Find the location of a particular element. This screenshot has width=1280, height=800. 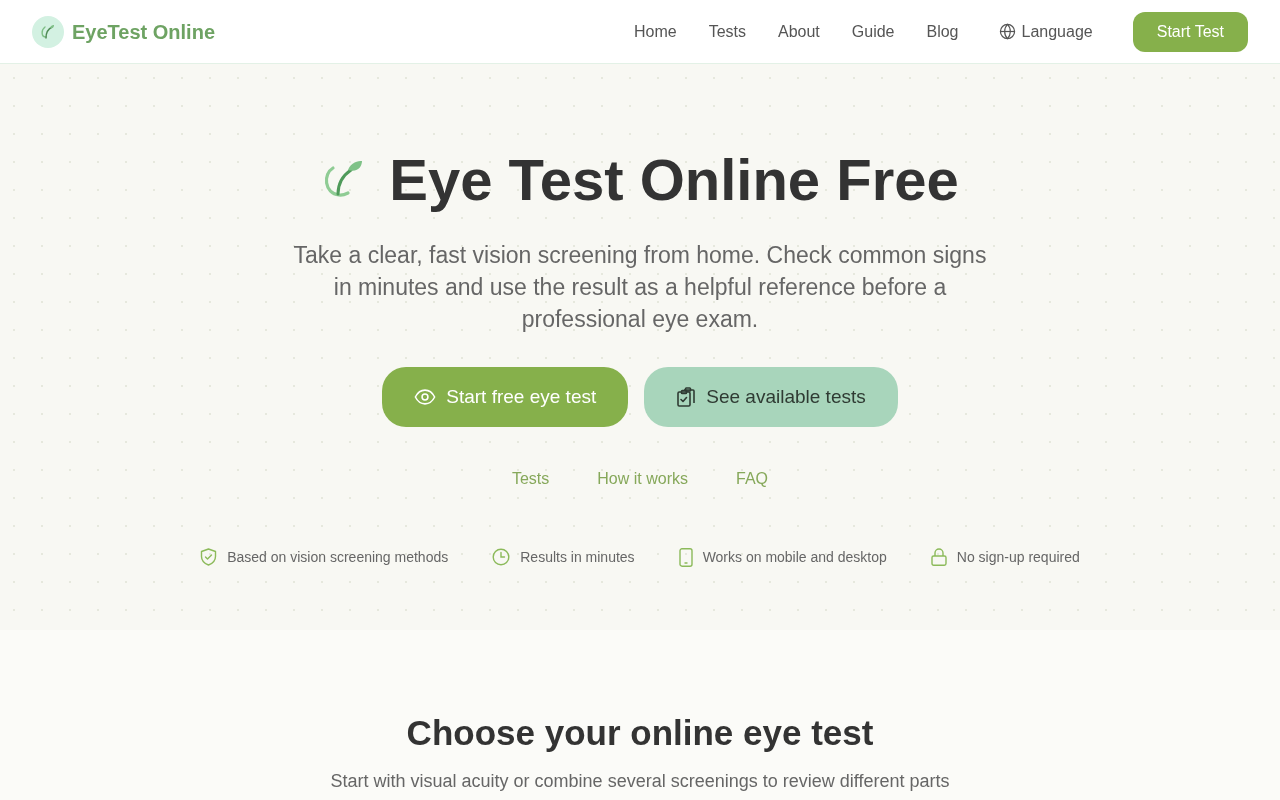

globe-icon is located at coordinates (1007, 31).